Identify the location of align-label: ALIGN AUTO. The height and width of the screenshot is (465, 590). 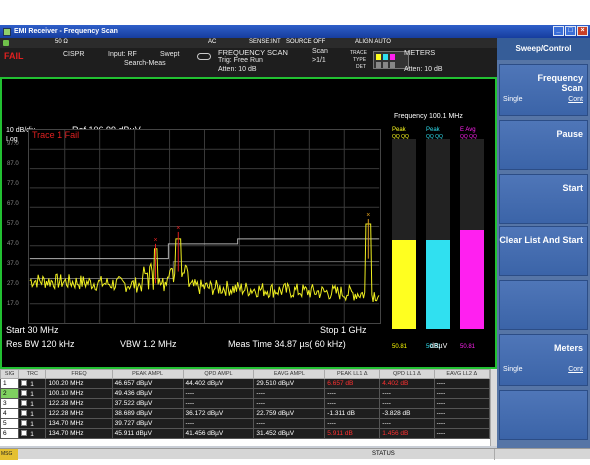
(373, 42).